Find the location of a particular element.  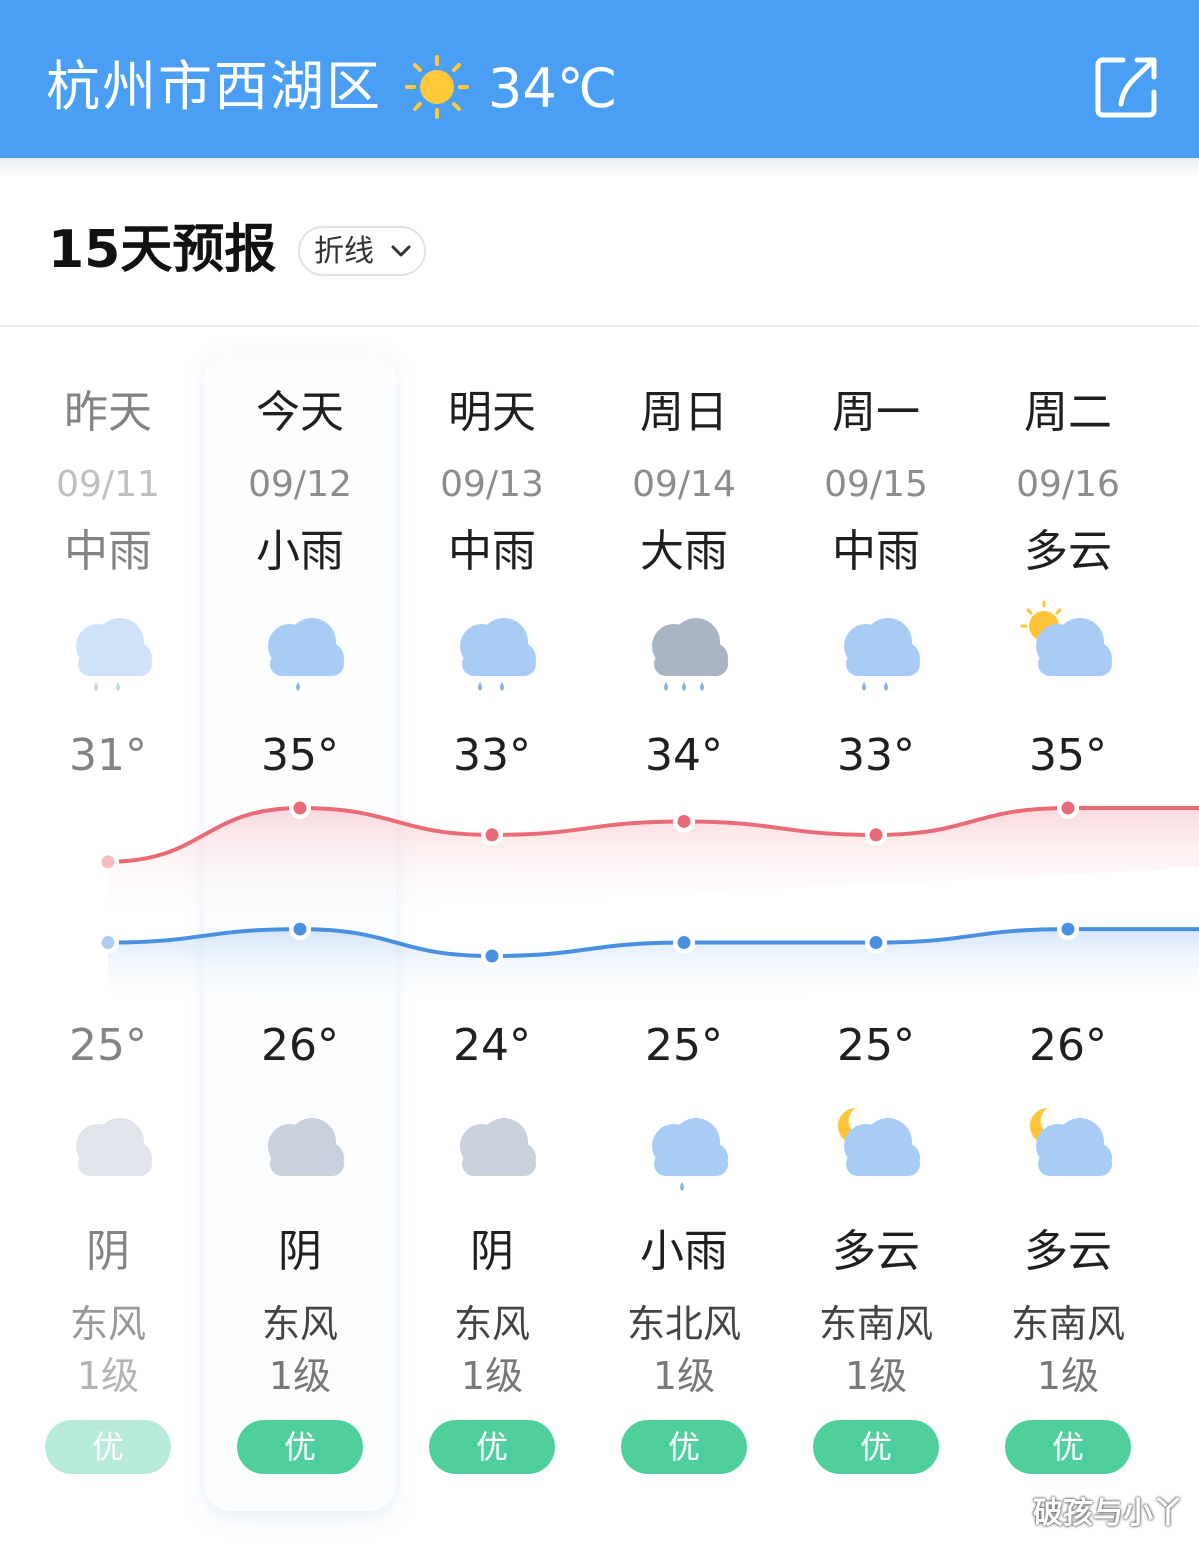

day-name: 明天 is located at coordinates (492, 412).